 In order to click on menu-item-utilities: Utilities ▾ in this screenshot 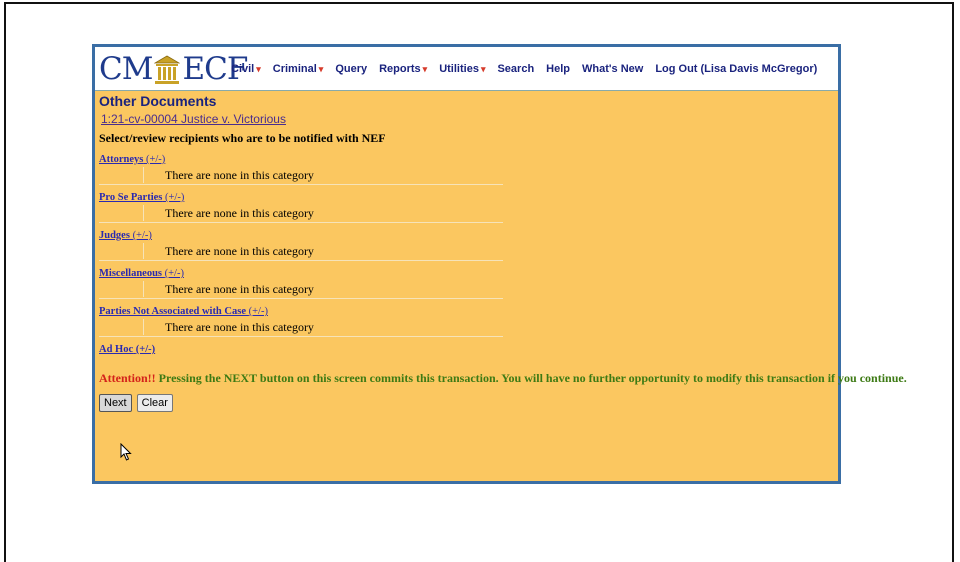, I will do `click(462, 69)`.